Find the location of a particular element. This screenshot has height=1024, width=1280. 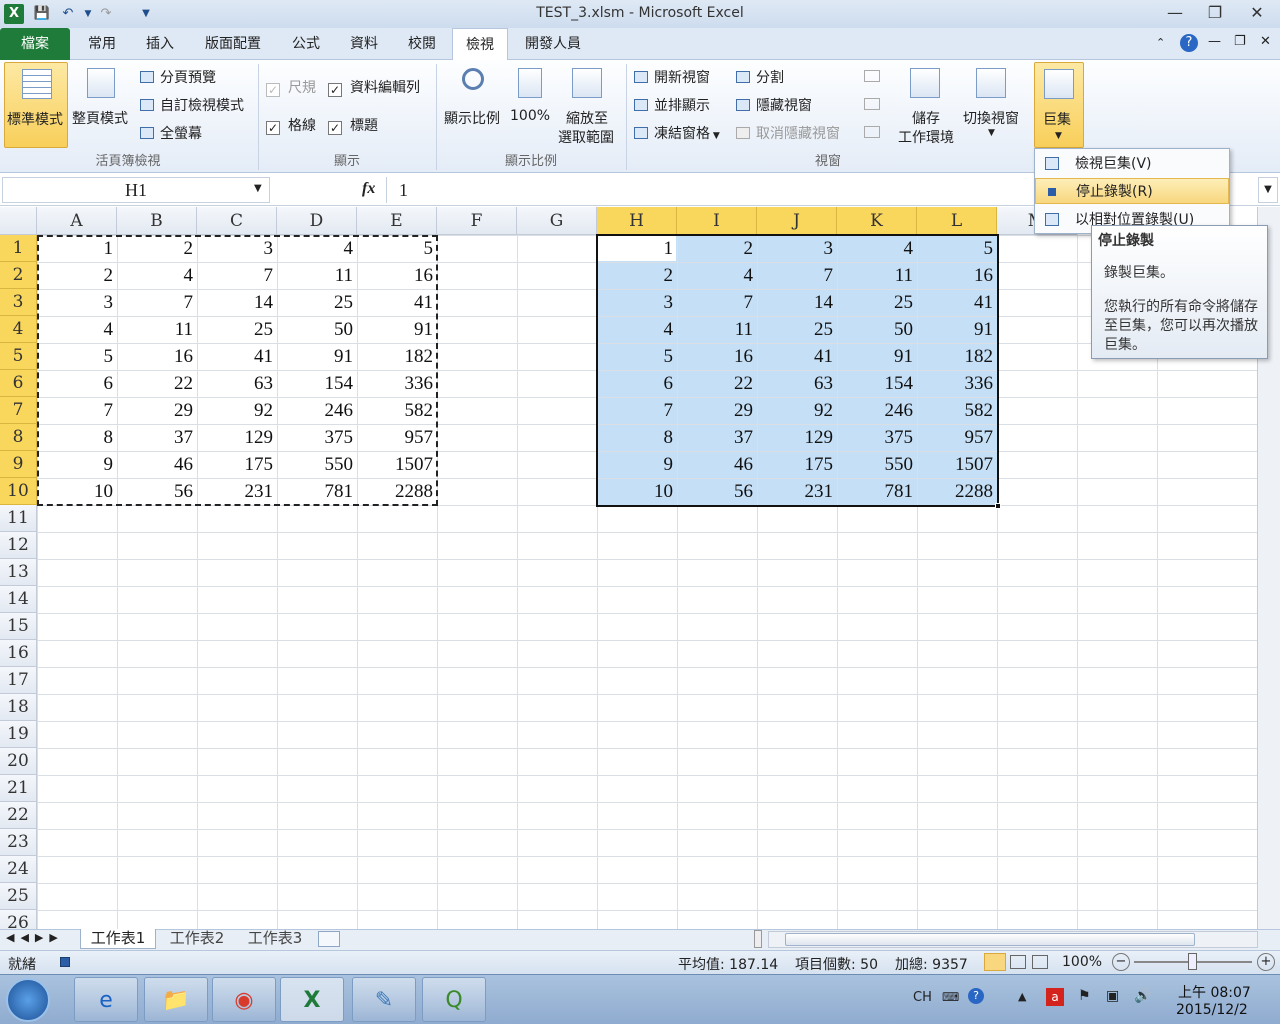

row-header: 6 is located at coordinates (18, 383).